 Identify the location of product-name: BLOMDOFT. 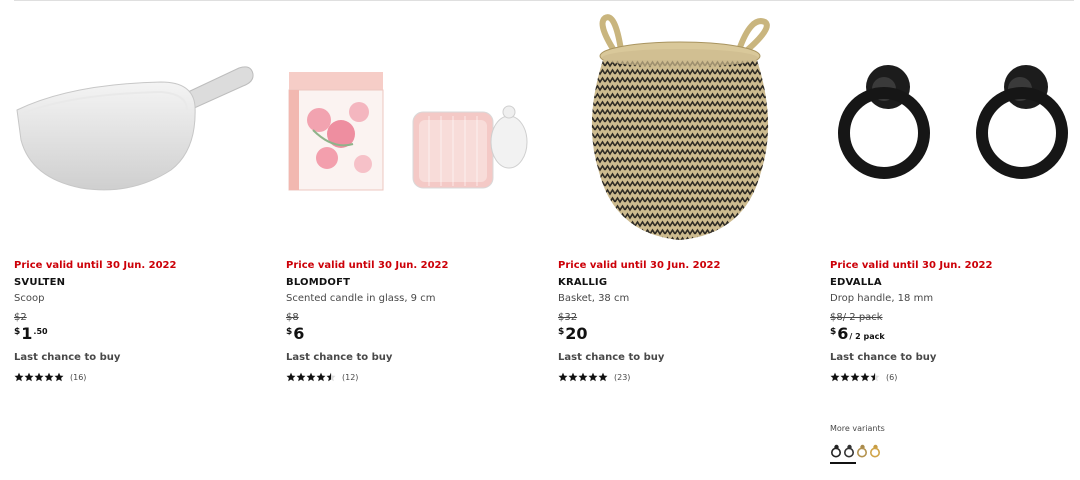
(411, 283).